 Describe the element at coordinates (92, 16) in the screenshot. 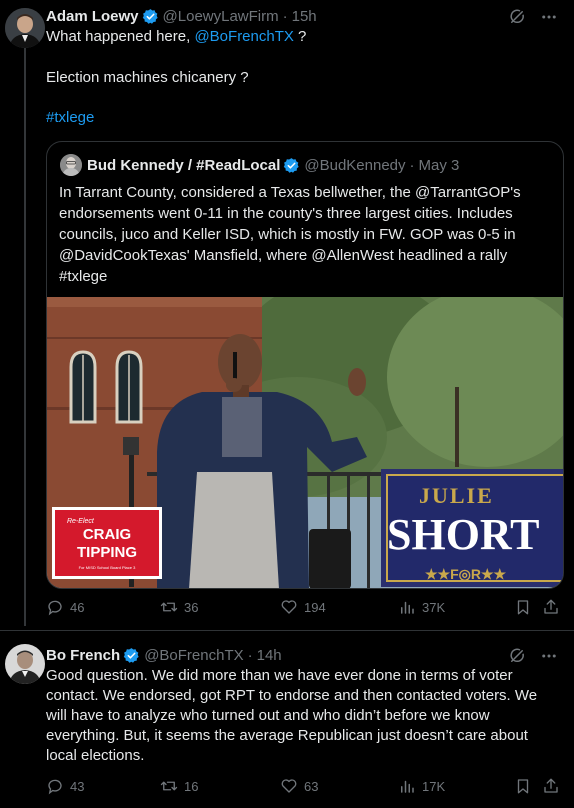

I see `author-name: Adam Loewy` at that location.